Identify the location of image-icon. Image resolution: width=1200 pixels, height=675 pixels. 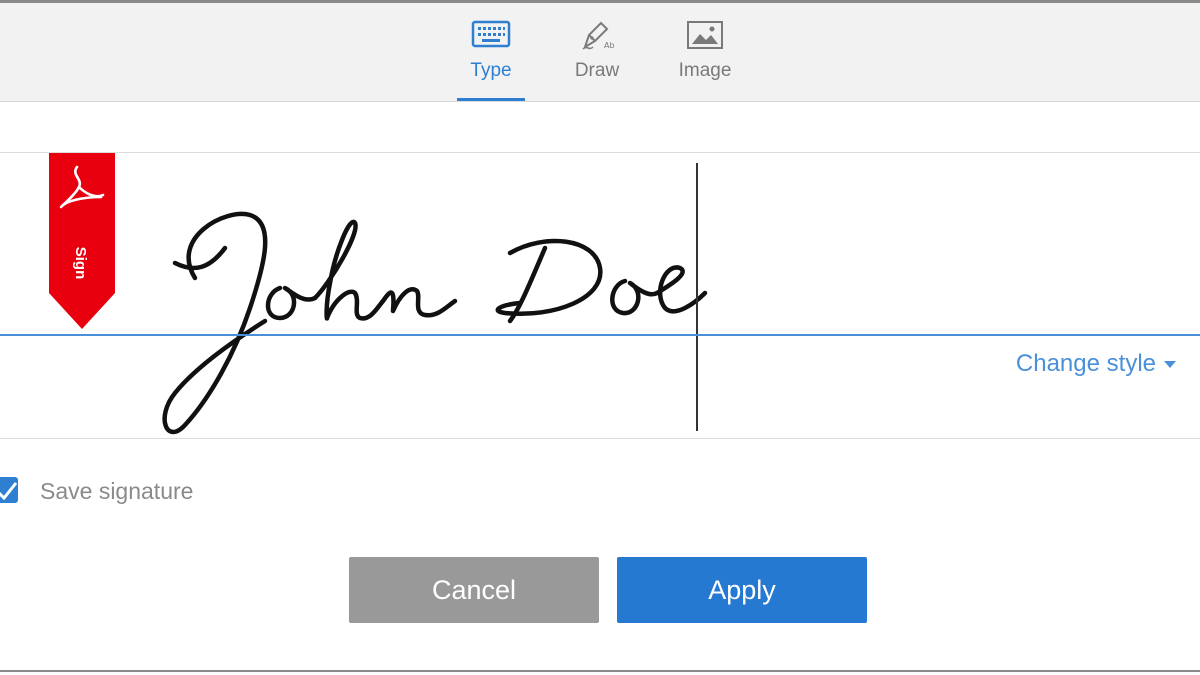
(705, 35).